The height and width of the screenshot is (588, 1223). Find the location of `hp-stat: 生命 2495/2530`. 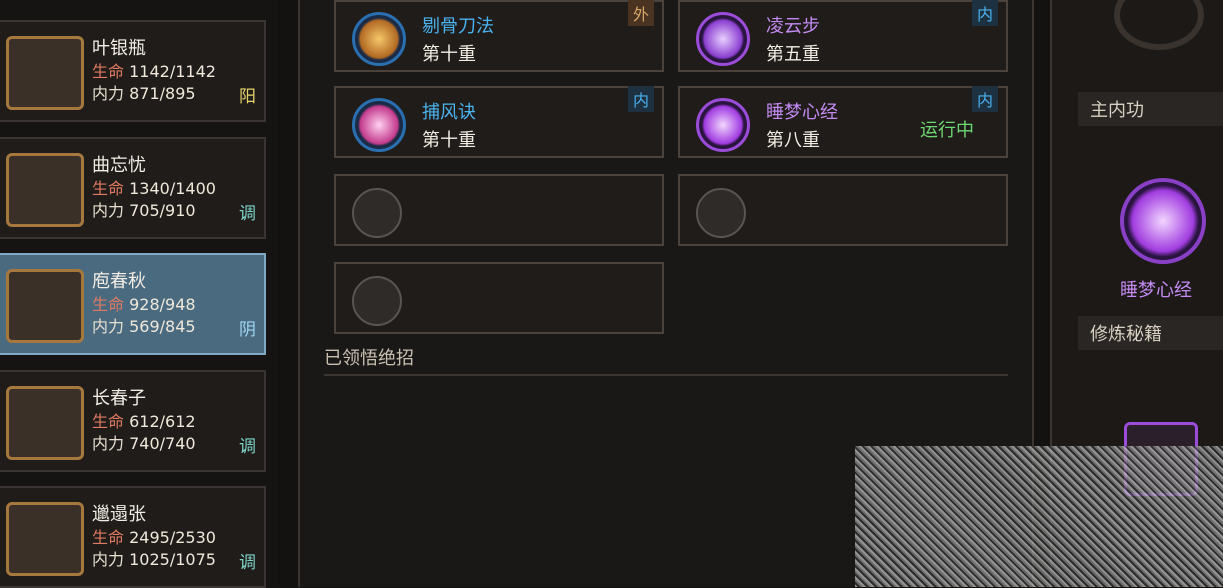

hp-stat: 生命 2495/2530 is located at coordinates (154, 537).